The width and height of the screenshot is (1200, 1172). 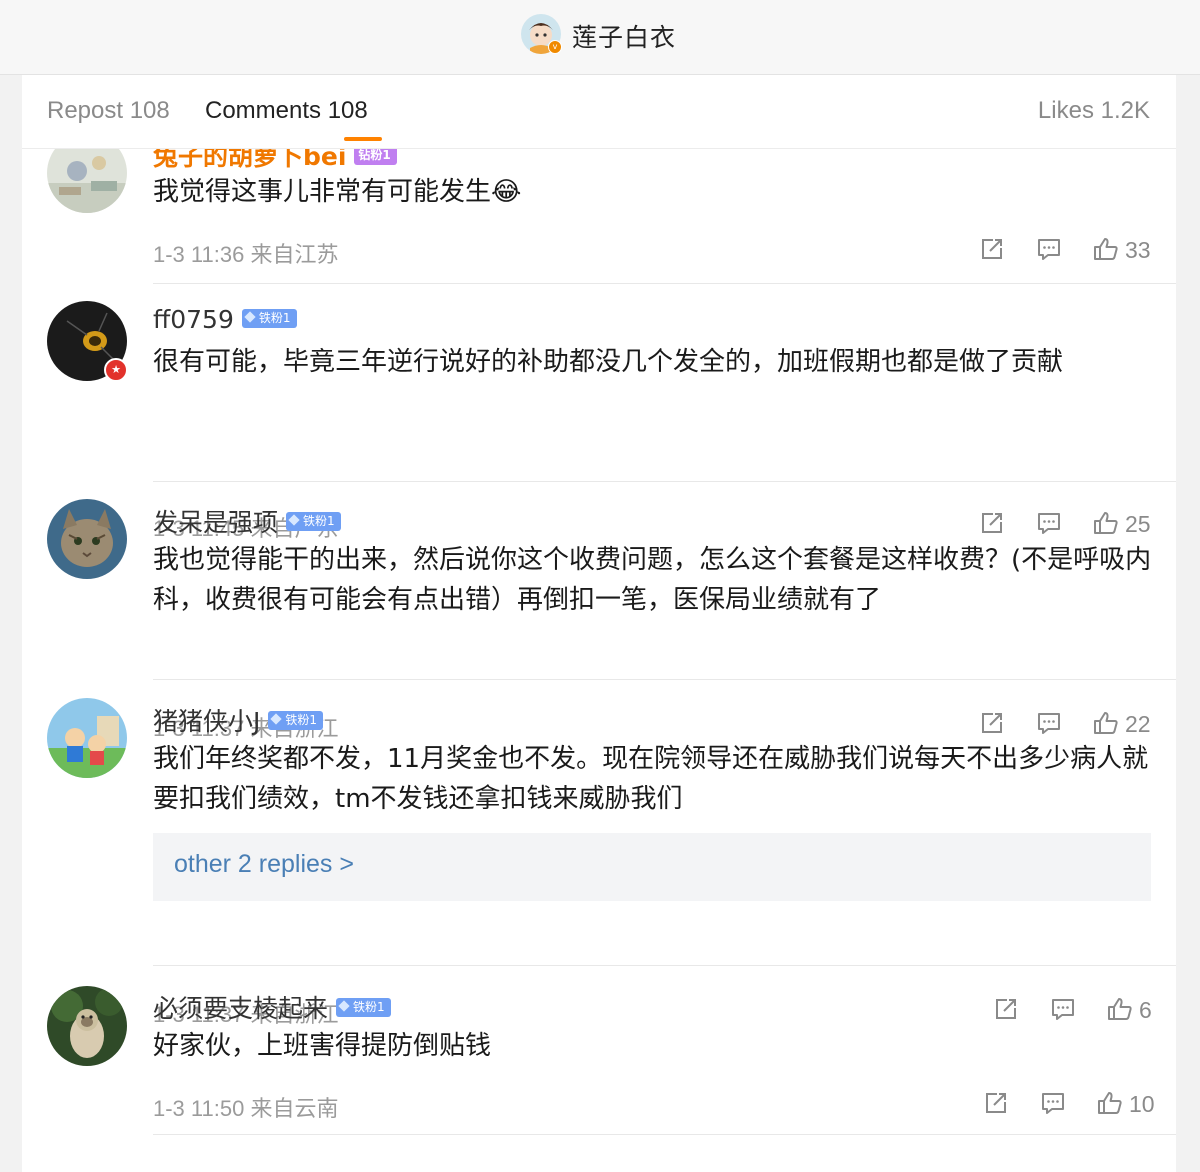 What do you see at coordinates (1138, 724) in the screenshot?
I see `like-count: 22` at bounding box center [1138, 724].